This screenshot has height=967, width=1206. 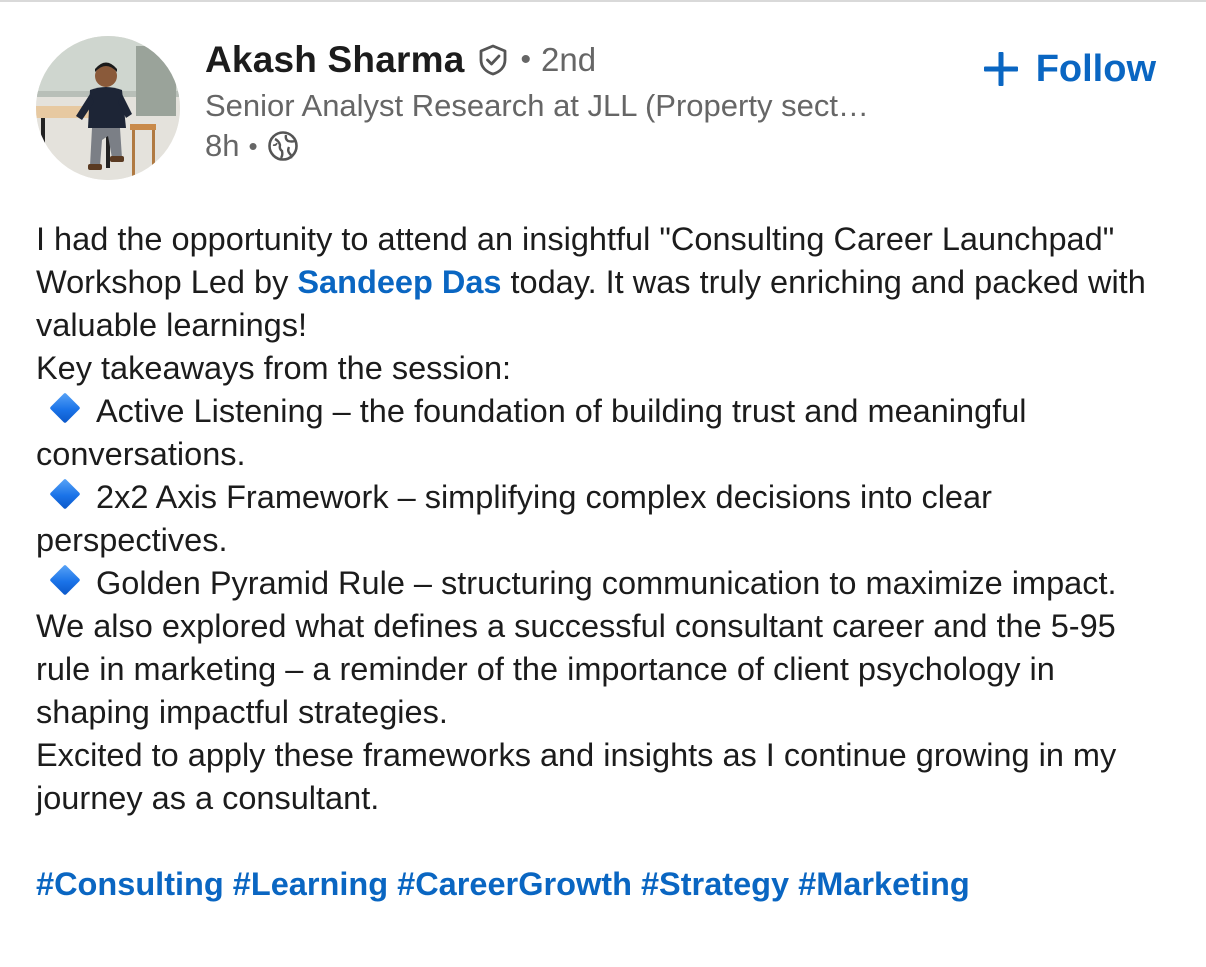 I want to click on hashtag-link: #Strategy, so click(x=715, y=884).